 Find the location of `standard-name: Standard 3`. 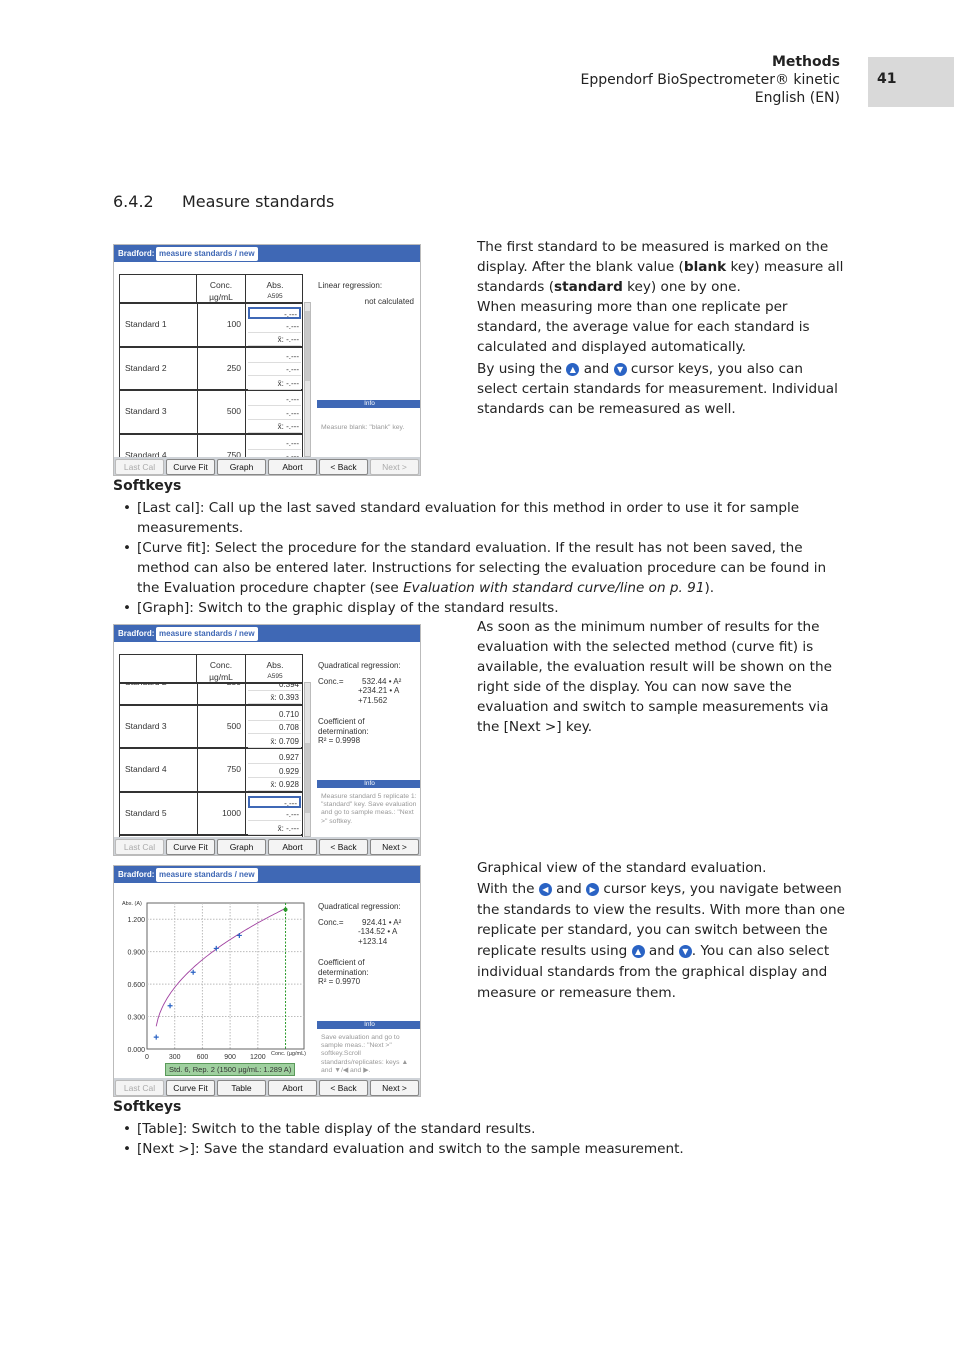

standard-name: Standard 3 is located at coordinates (146, 411).